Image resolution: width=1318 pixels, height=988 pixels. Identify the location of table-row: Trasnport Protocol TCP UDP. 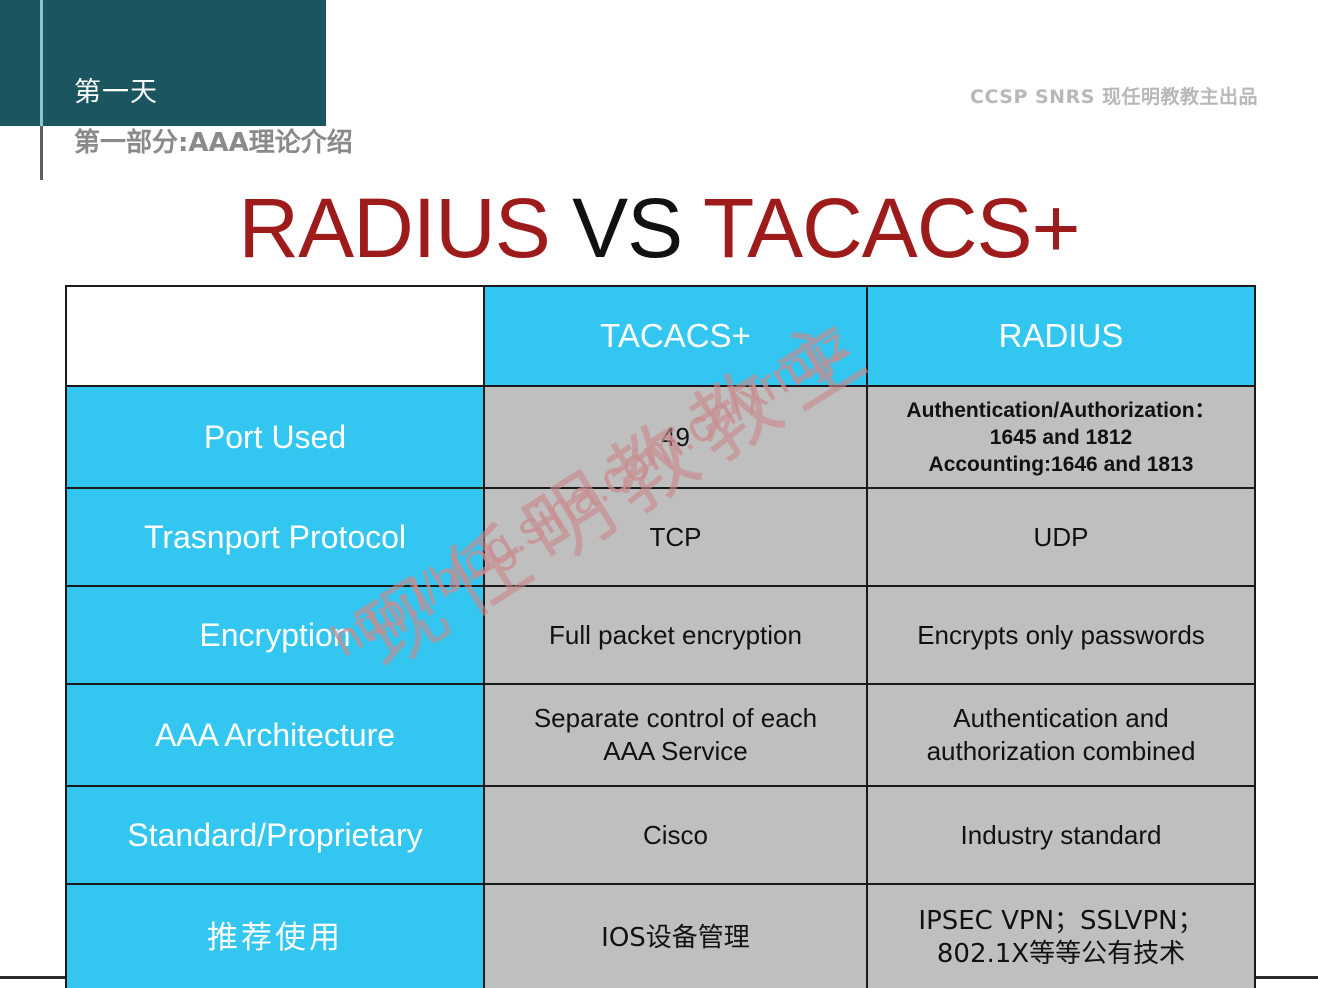
(660, 537).